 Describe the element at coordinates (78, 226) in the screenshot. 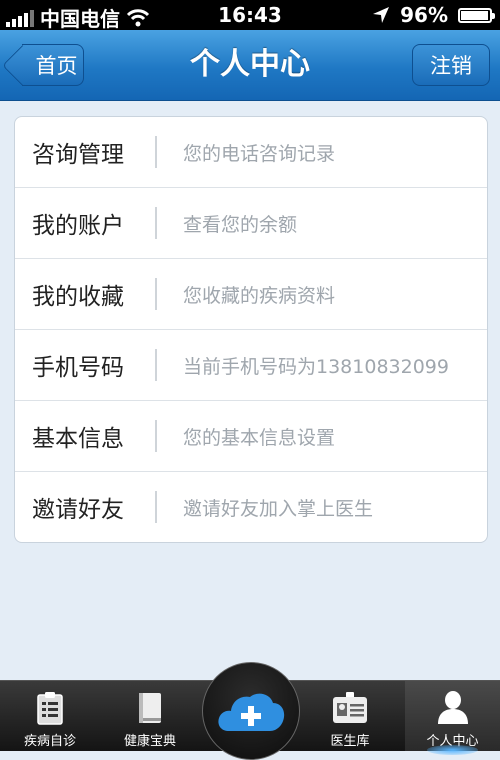

I see `menu-item-label: 我的账户` at that location.